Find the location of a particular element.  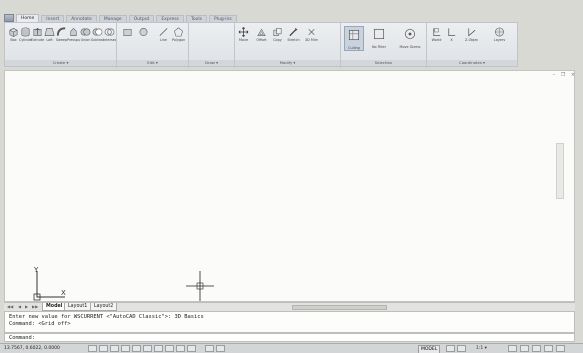

copy-icon is located at coordinates (277, 32).